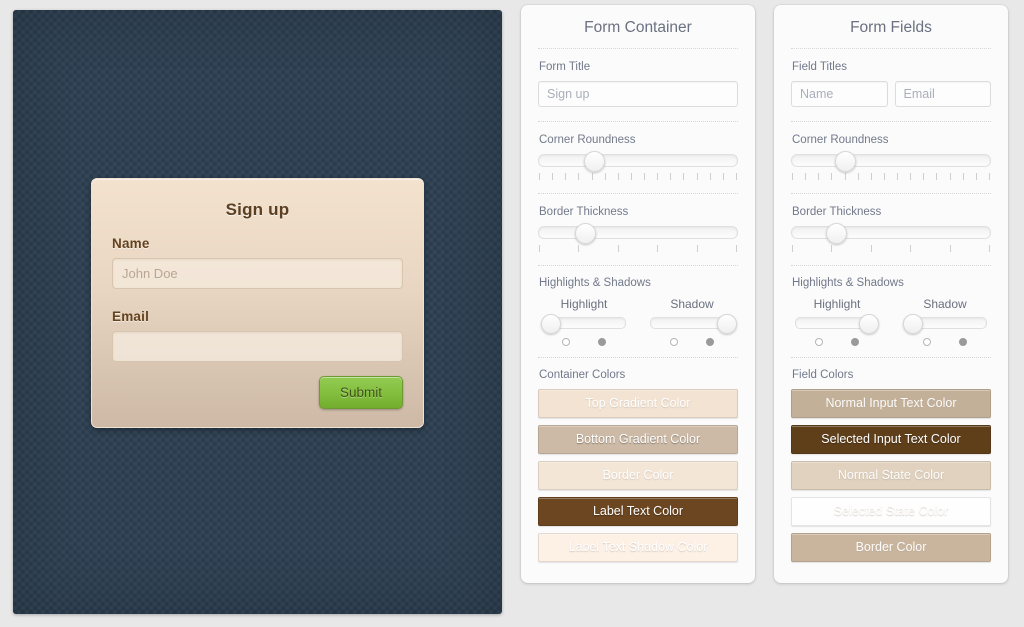 This screenshot has height=627, width=1024. What do you see at coordinates (638, 27) in the screenshot?
I see `panel-title-form-container: Form Container` at bounding box center [638, 27].